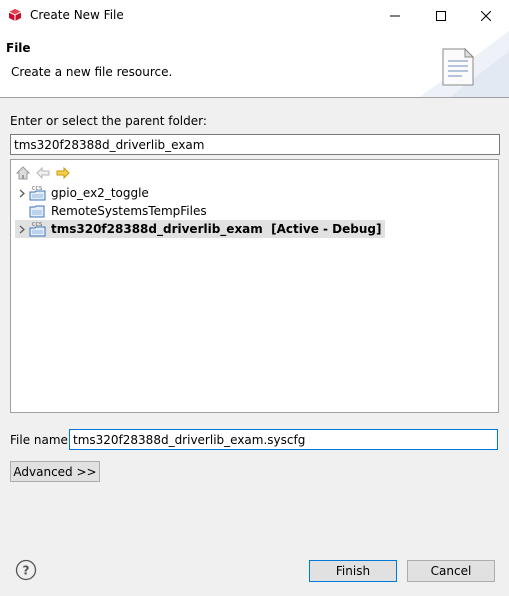 The image size is (509, 596). Describe the element at coordinates (92, 72) in the screenshot. I see `page-description: Create a new file resource.` at that location.